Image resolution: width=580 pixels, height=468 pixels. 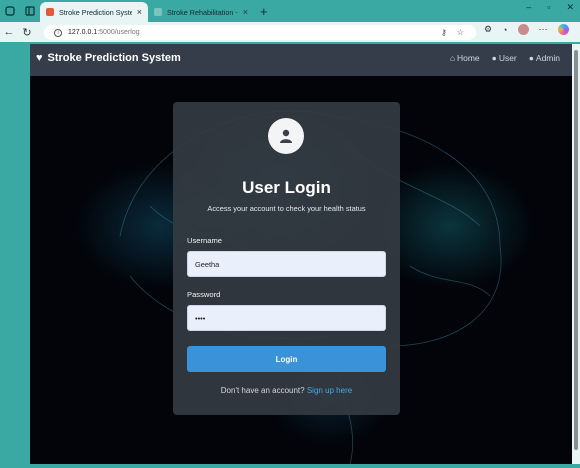 I want to click on window-controls: – ▫ ✕, so click(x=550, y=7).